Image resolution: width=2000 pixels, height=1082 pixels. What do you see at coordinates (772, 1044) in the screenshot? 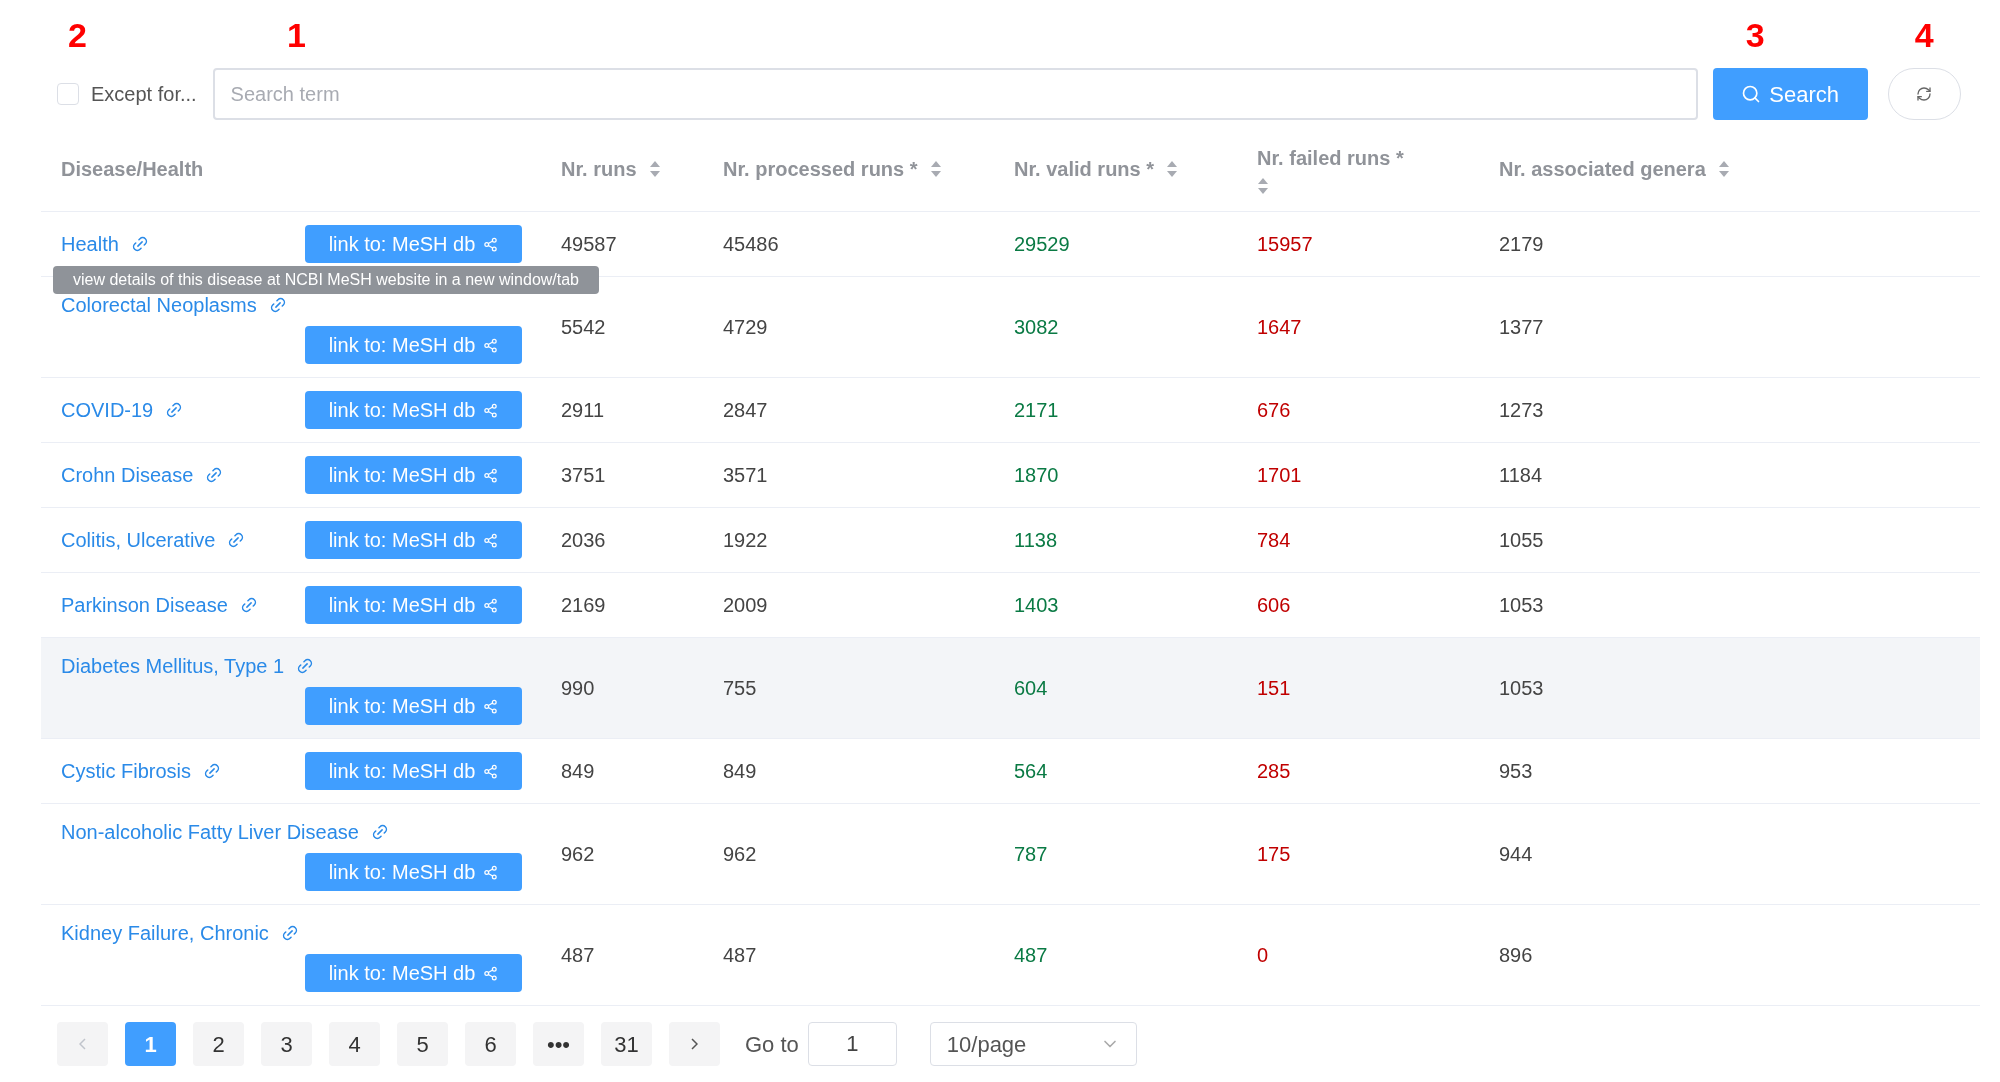
I see `goto-label: Go to` at bounding box center [772, 1044].